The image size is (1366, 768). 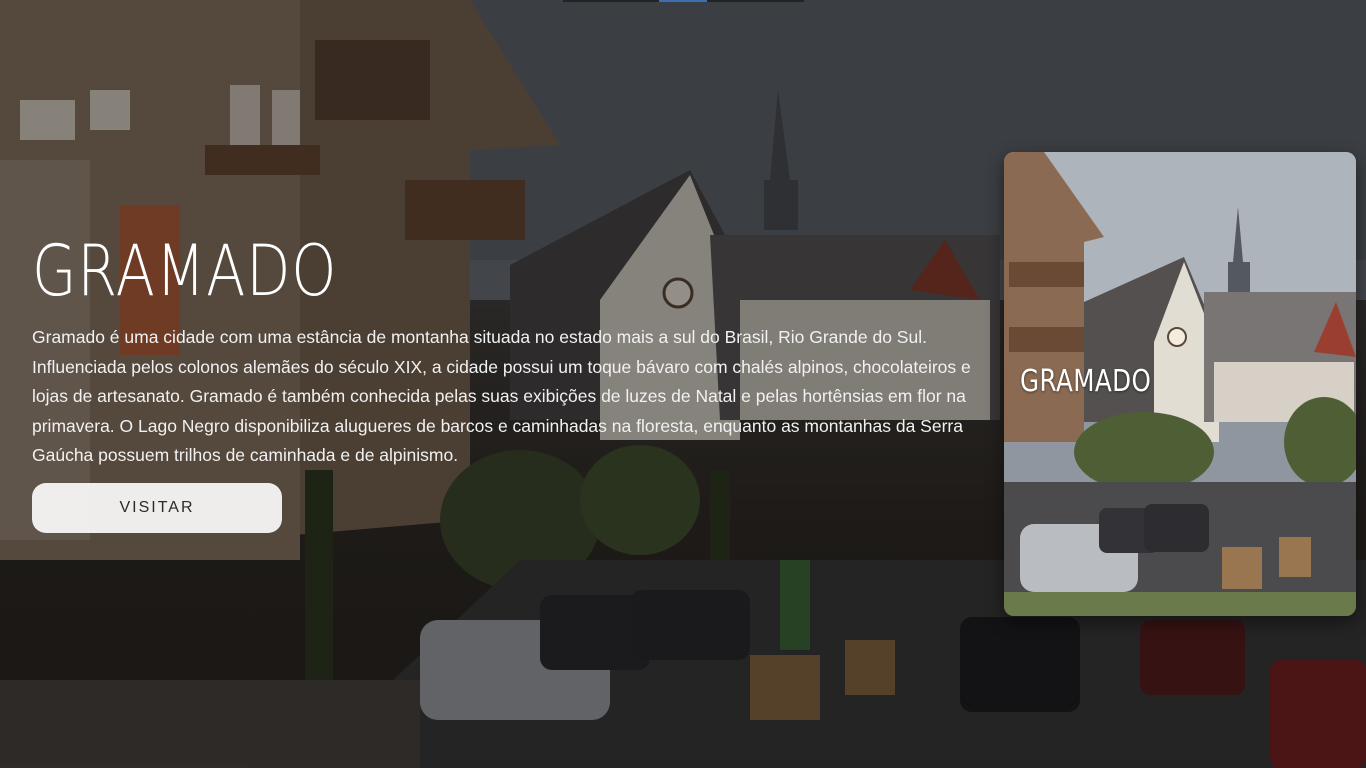 I want to click on hero-title: GRAMADO, so click(x=185, y=271).